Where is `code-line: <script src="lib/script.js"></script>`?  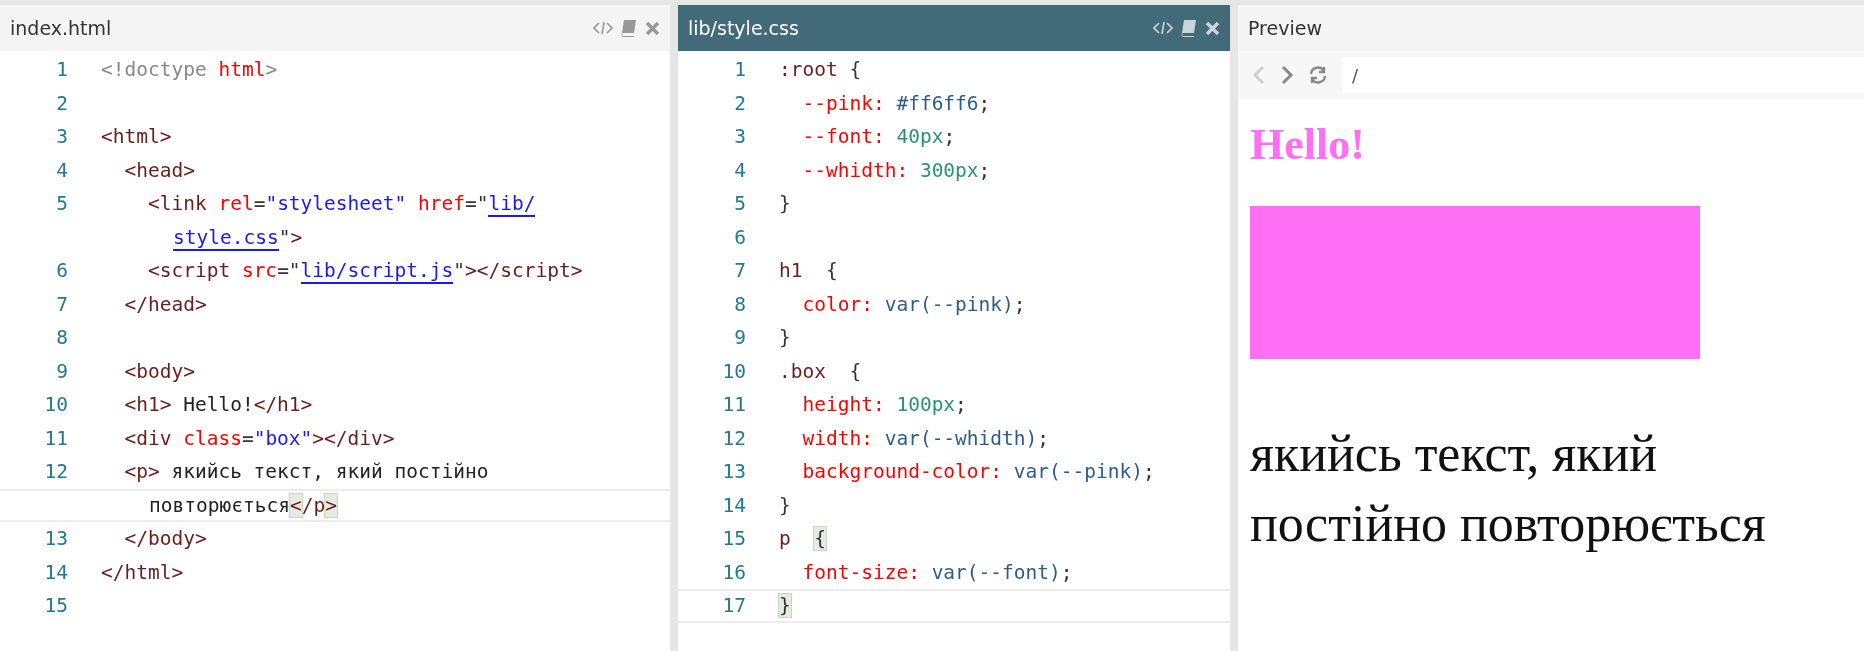 code-line: <script src="lib/script.js"></script> is located at coordinates (364, 271).